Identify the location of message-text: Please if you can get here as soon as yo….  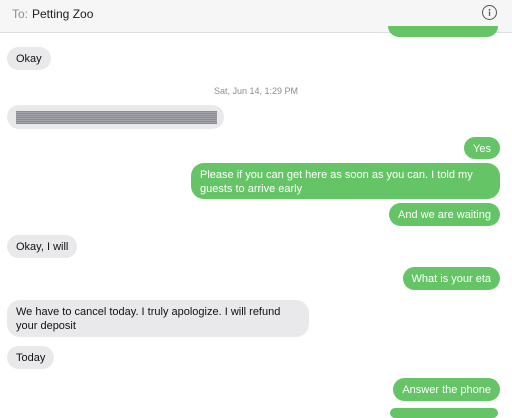
(336, 182).